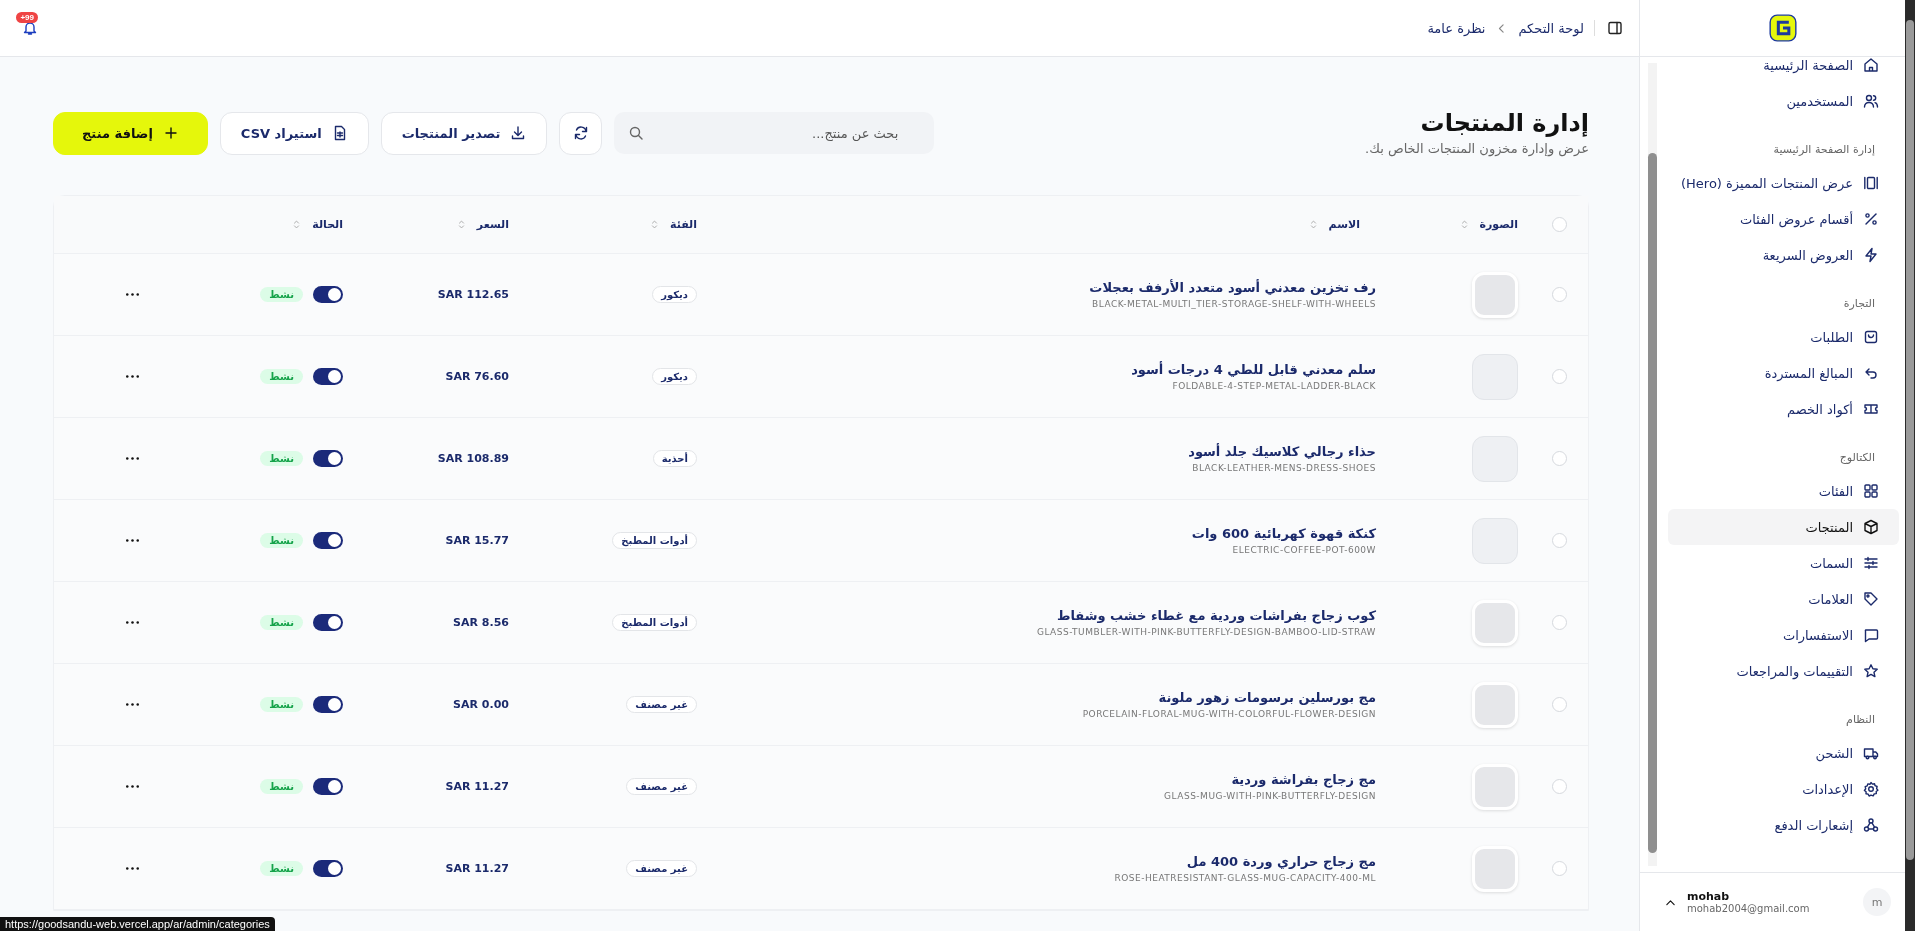  Describe the element at coordinates (683, 224) in the screenshot. I see `column-header: الفئة` at that location.